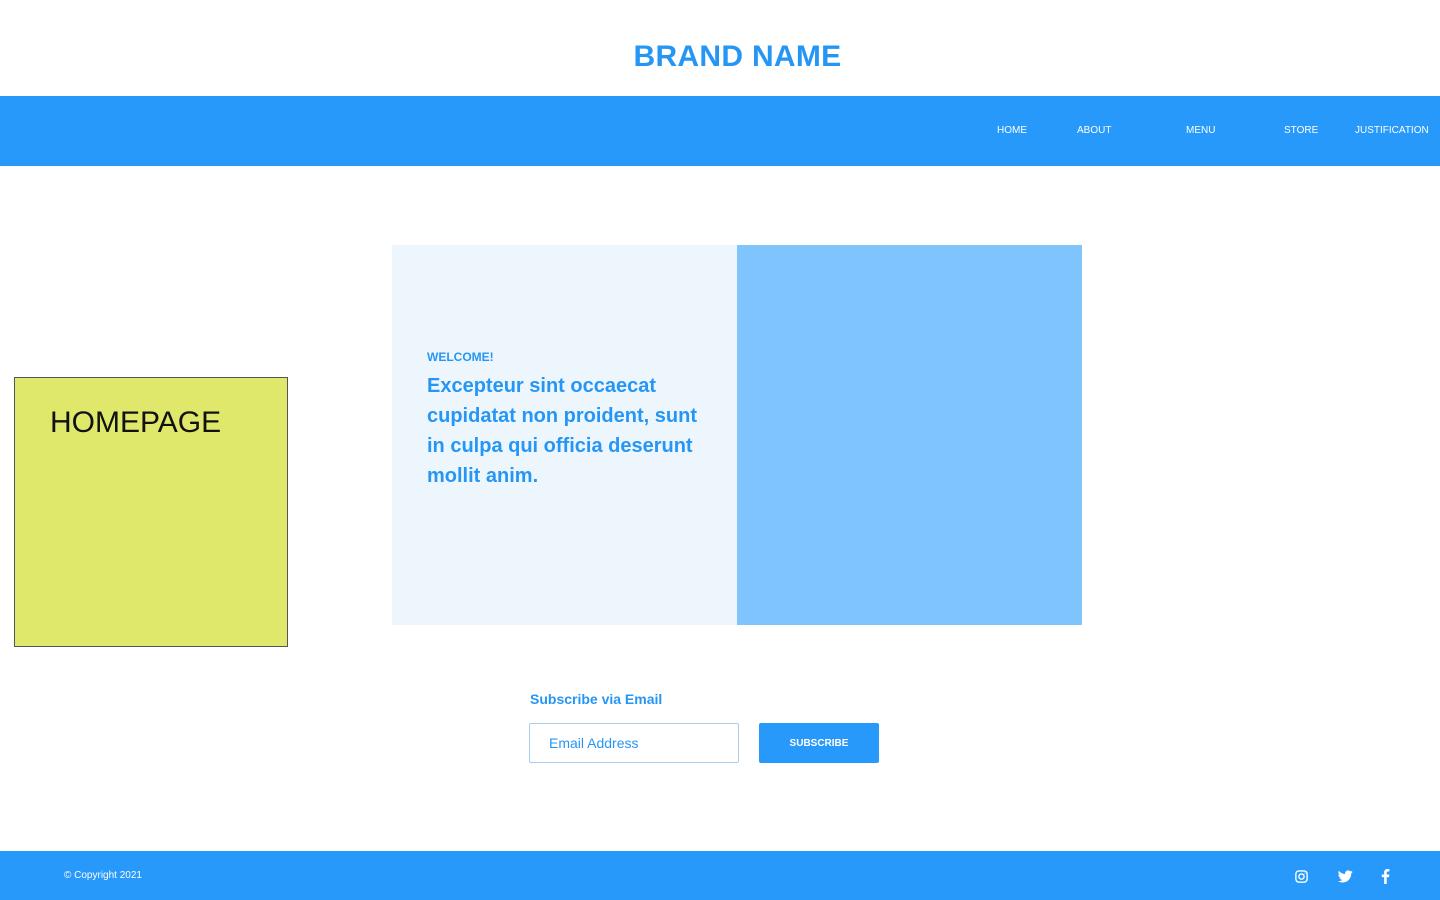 This screenshot has height=900, width=1440. I want to click on subscribe-title: Subscribe via Email, so click(596, 699).